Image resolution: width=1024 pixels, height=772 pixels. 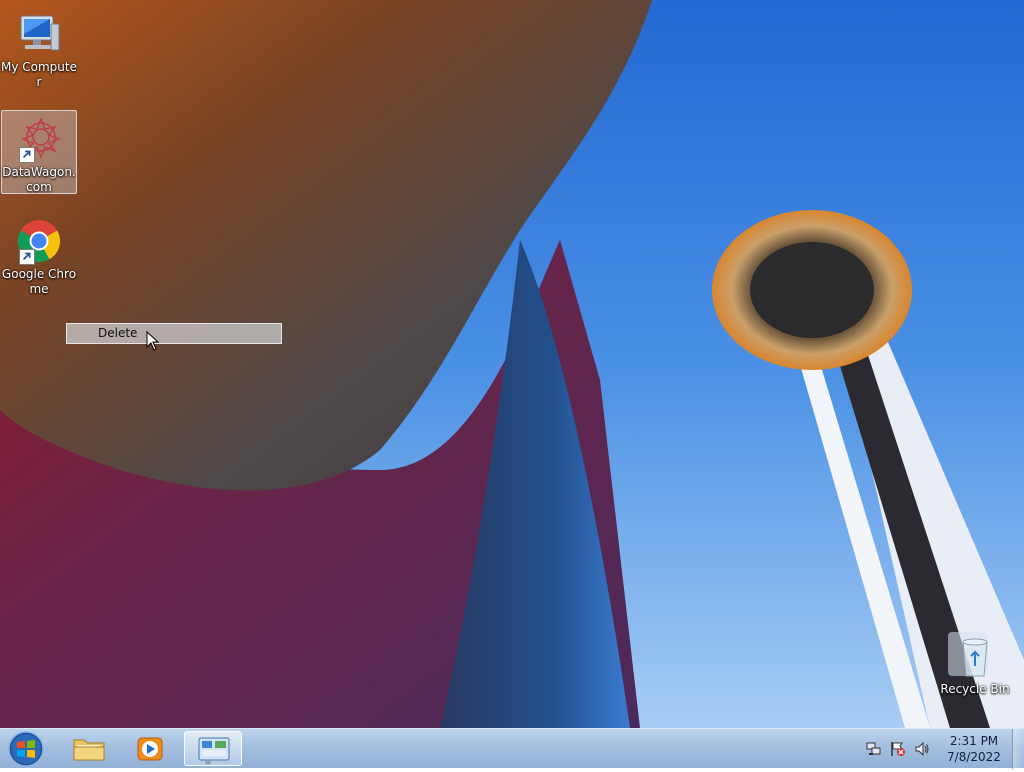 I want to click on taskbar-control-panel-button, so click(x=213, y=748).